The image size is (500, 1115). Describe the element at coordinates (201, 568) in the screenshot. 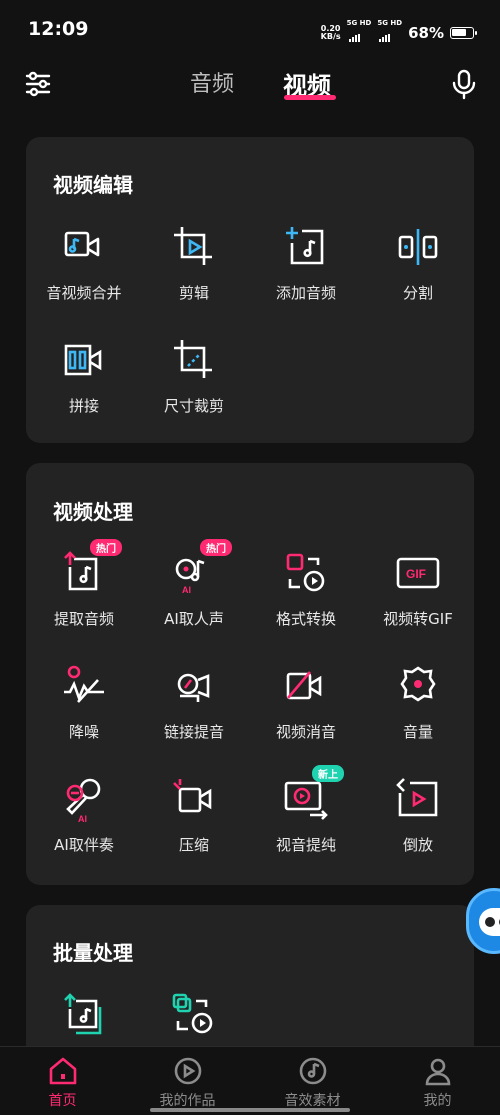

I see `ai-vocal-icon: AI 热门` at that location.